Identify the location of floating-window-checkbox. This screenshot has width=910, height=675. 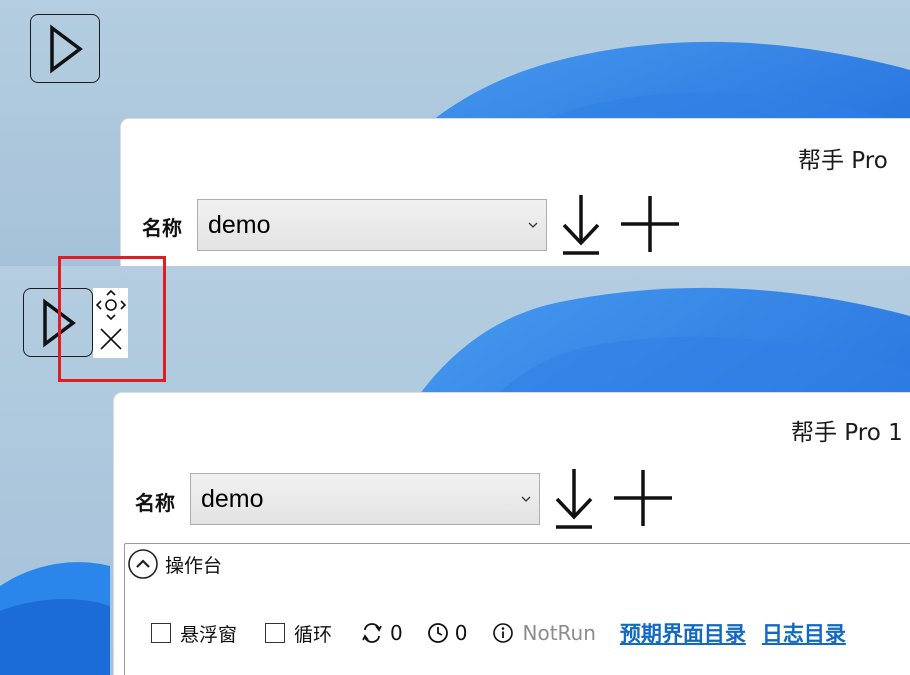
(161, 633).